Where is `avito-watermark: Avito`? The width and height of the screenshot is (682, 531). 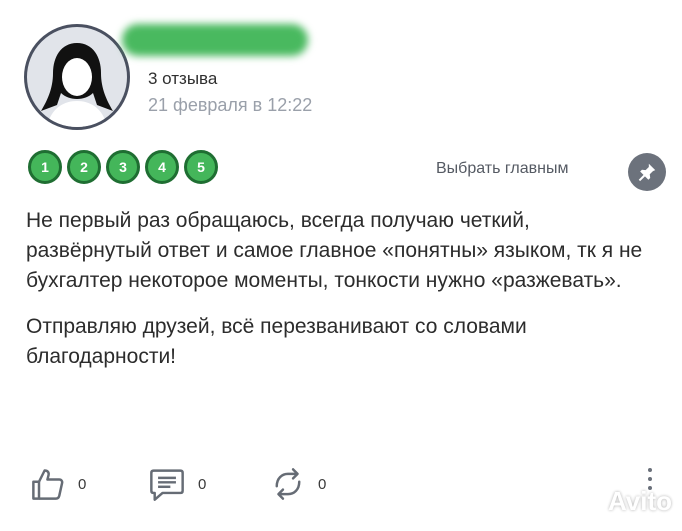
avito-watermark: Avito is located at coordinates (625, 501).